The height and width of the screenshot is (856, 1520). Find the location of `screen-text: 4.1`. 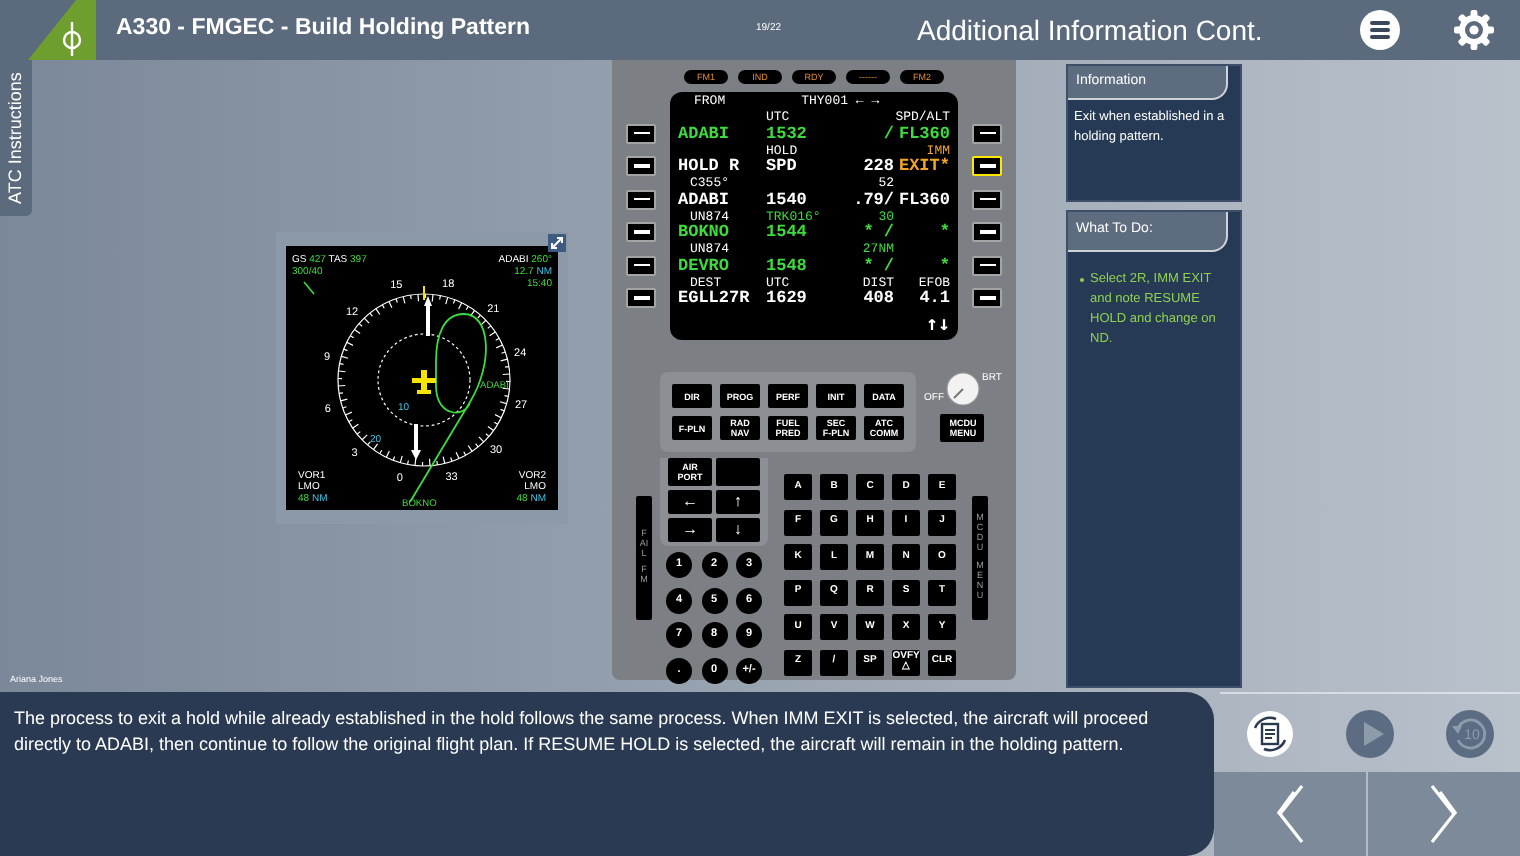

screen-text: 4.1 is located at coordinates (934, 299).